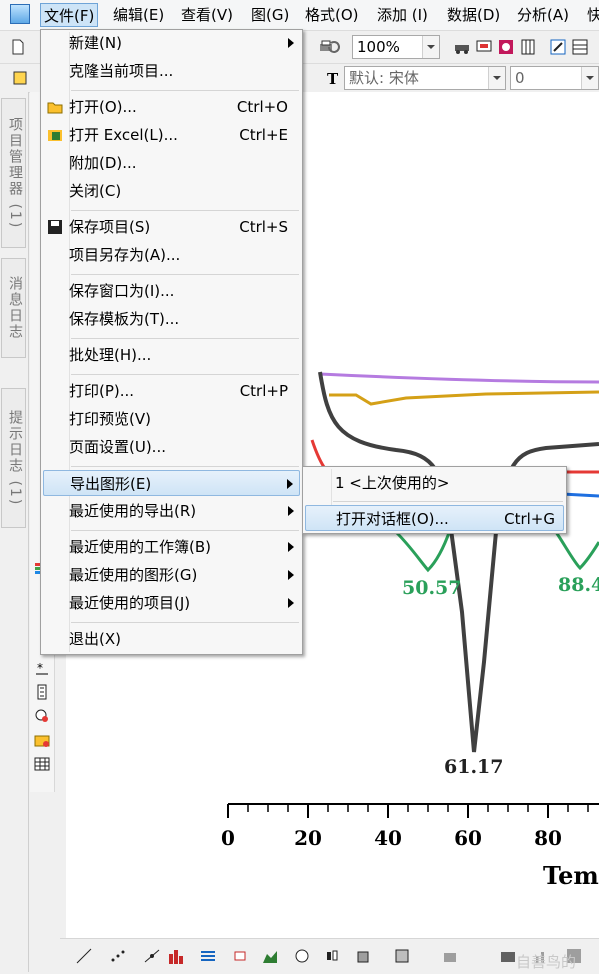 This screenshot has width=599, height=974. What do you see at coordinates (171, 391) in the screenshot?
I see `file-menu-print: 打印(P)... Ctrl+P` at bounding box center [171, 391].